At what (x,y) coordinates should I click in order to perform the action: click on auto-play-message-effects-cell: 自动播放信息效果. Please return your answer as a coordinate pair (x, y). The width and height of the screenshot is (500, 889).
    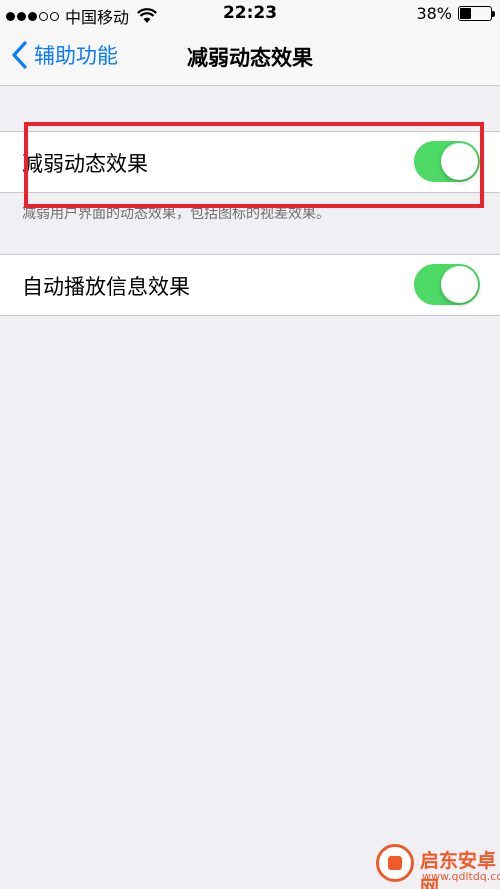
    Looking at the image, I should click on (250, 285).